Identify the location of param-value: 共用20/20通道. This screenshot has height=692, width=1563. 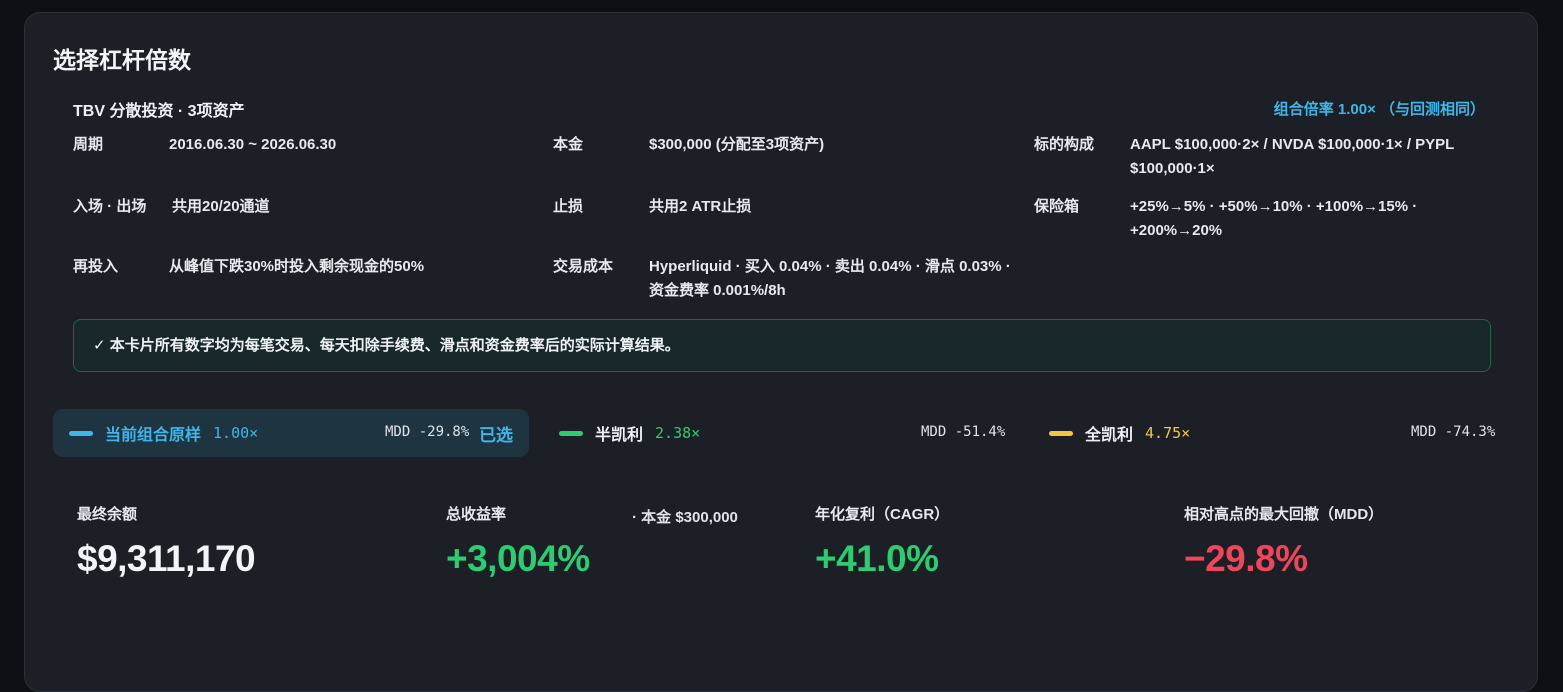
(221, 206).